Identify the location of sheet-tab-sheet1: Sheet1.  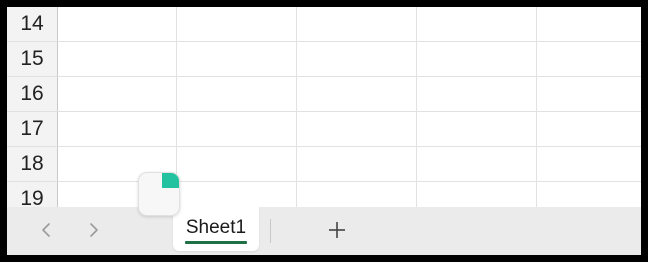
(216, 229).